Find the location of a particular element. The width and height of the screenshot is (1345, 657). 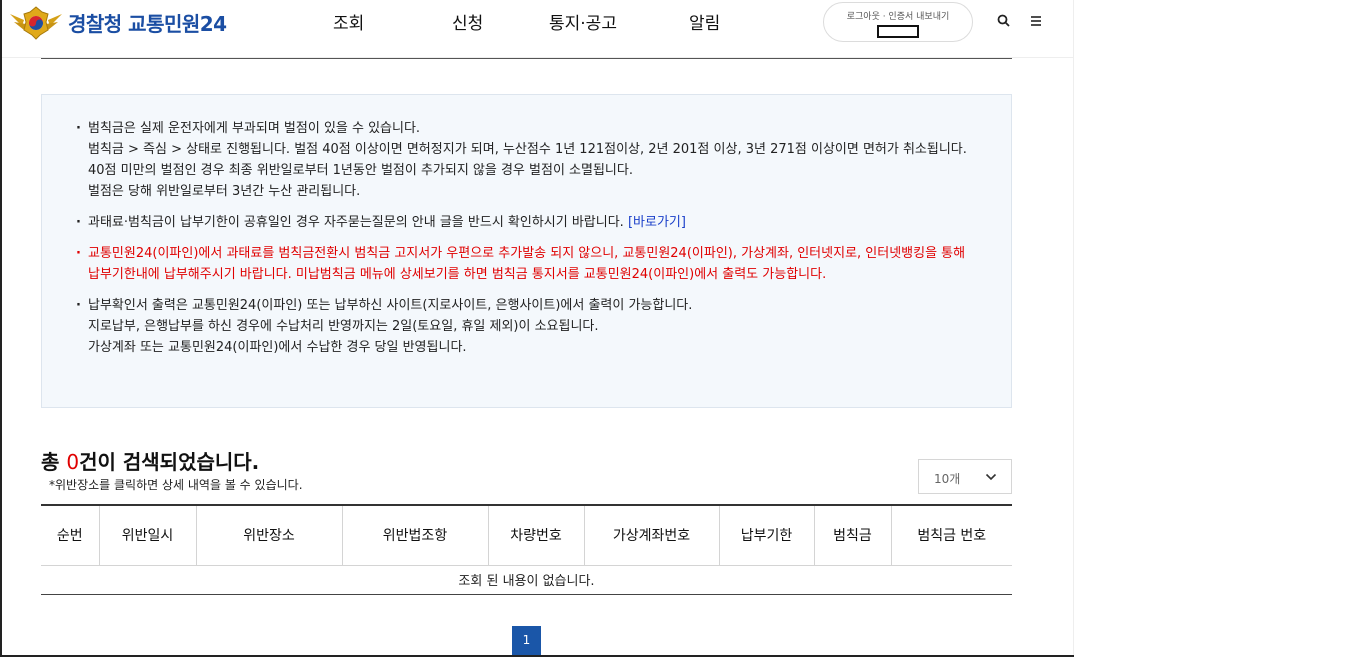

col-fine-number: 범칙금 번호 is located at coordinates (951, 535).